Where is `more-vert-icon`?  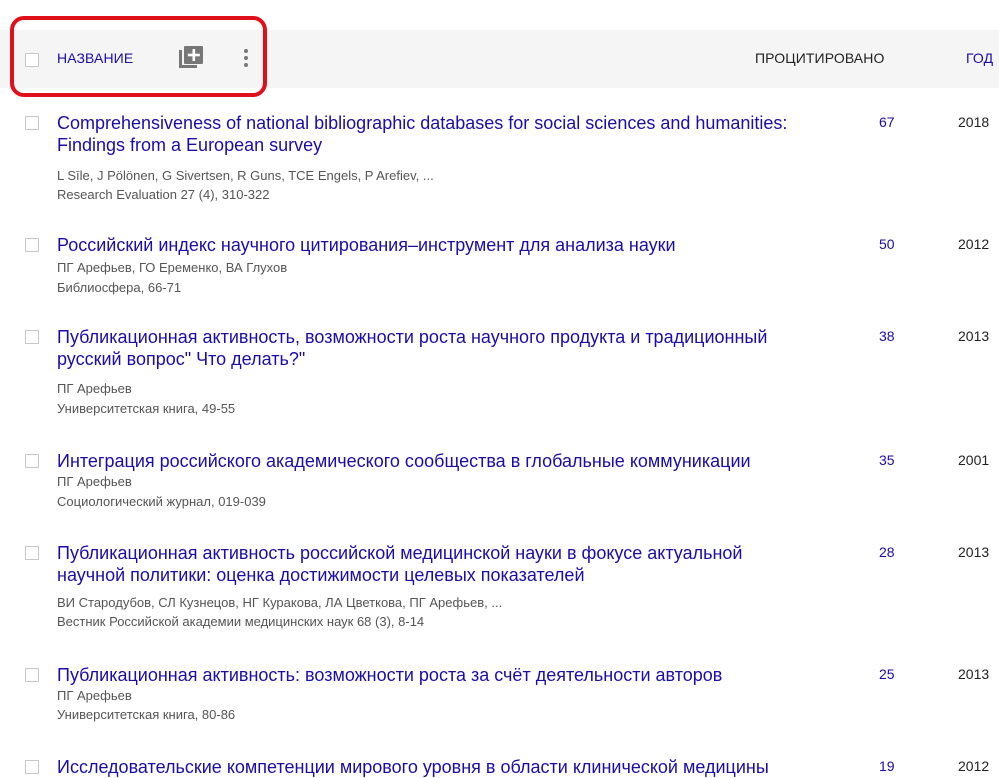 more-vert-icon is located at coordinates (246, 58).